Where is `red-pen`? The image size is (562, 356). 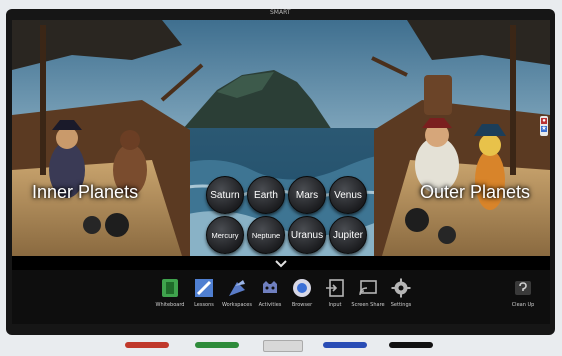
red-pen is located at coordinates (147, 345).